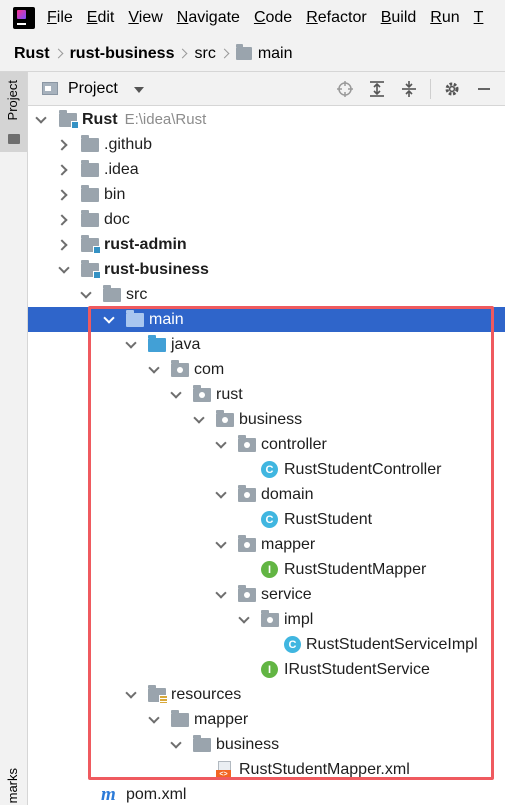 Image resolution: width=505 pixels, height=805 pixels. Describe the element at coordinates (401, 18) in the screenshot. I see `menu-build: Build` at that location.